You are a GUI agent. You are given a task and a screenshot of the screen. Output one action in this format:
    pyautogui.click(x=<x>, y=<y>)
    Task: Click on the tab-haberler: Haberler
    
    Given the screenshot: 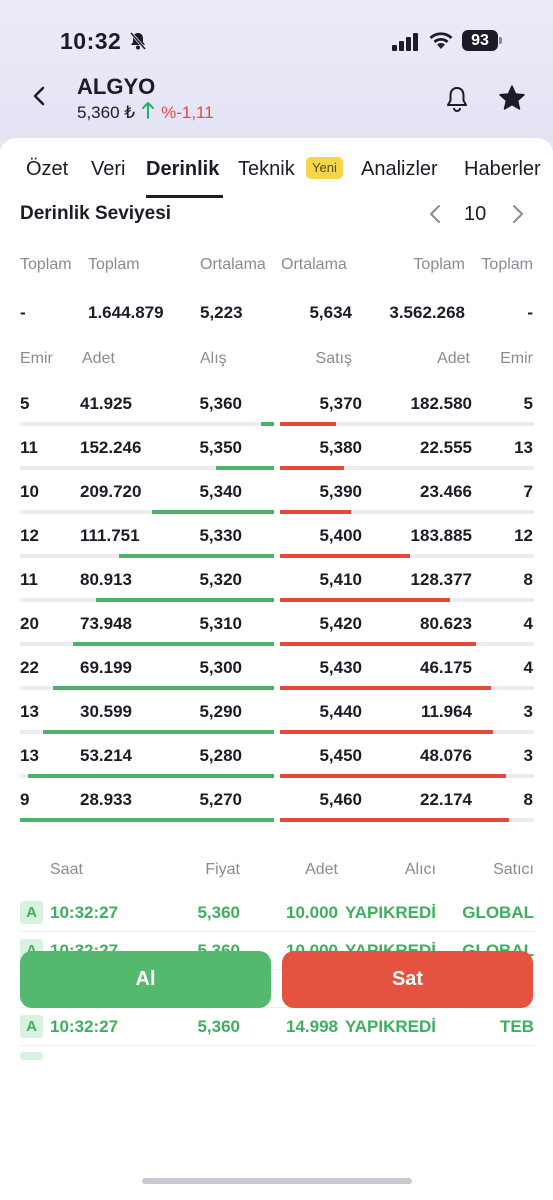 What is the action you would take?
    pyautogui.click(x=502, y=169)
    